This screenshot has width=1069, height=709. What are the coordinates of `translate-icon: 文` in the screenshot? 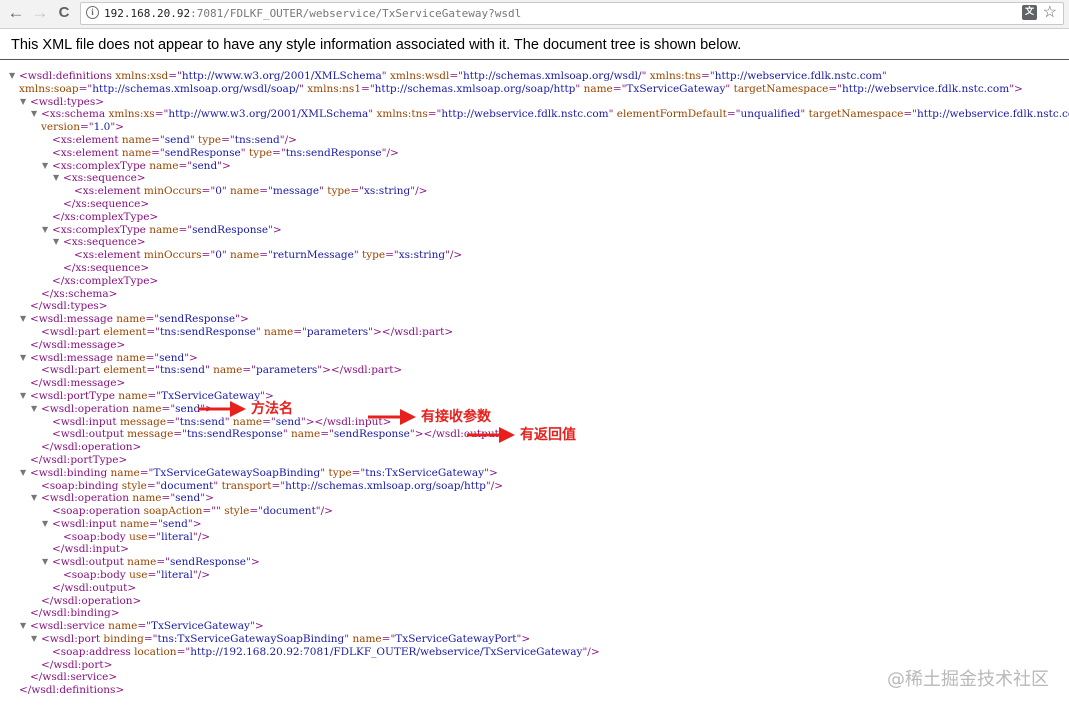 It's located at (1029, 12).